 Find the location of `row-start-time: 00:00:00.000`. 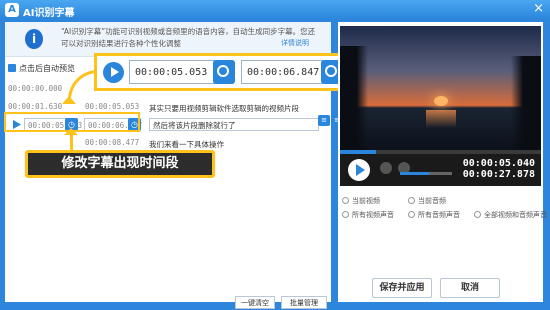

row-start-time: 00:00:00.000 is located at coordinates (35, 88).